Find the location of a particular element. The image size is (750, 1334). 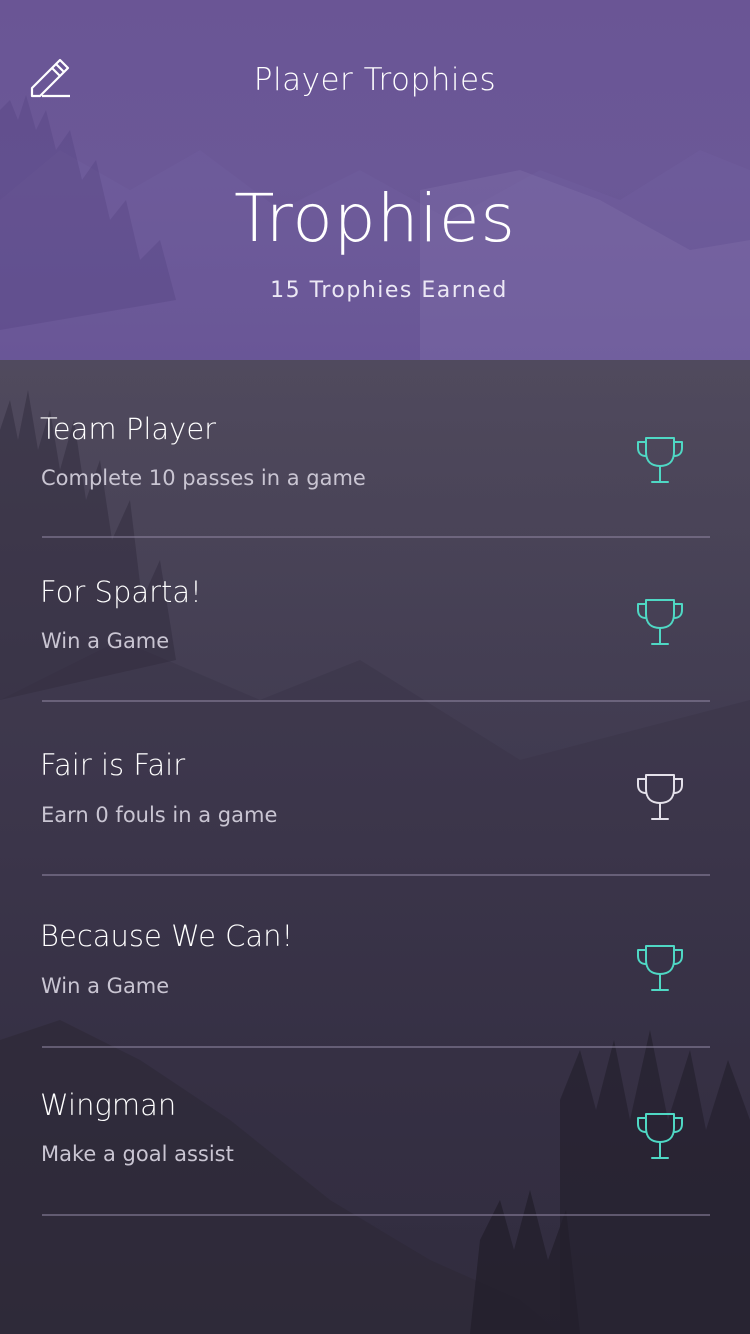

trophy-description: Earn 0 fouls in a game is located at coordinates (159, 815).